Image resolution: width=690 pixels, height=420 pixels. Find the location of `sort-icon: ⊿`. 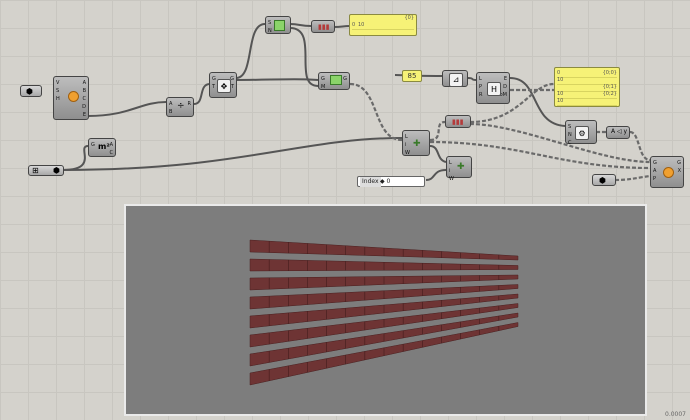

sort-icon: ⊿ is located at coordinates (456, 79).